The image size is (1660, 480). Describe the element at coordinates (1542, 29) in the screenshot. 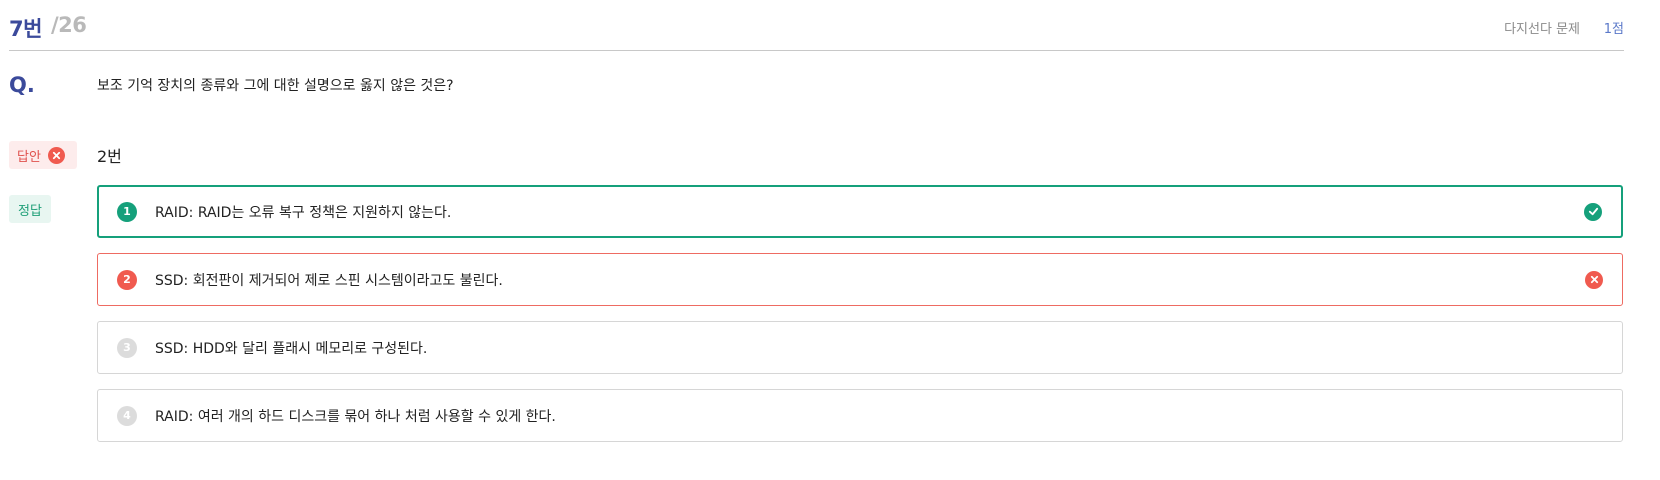

I see `question-type: 다지선다 문제` at that location.